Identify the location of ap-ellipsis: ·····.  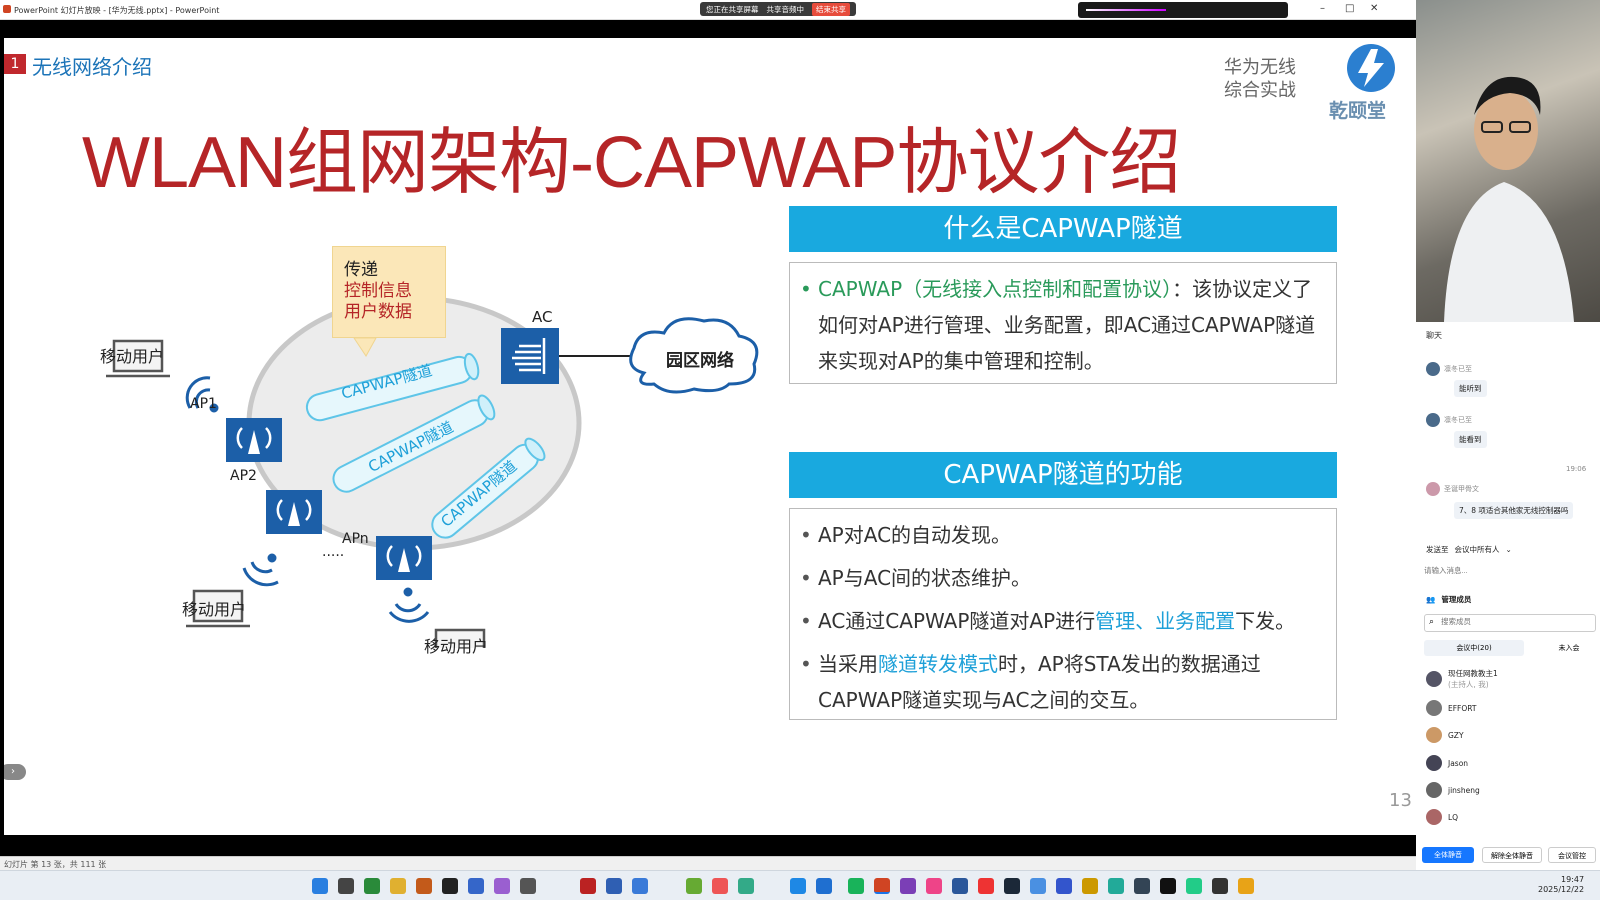
(333, 556).